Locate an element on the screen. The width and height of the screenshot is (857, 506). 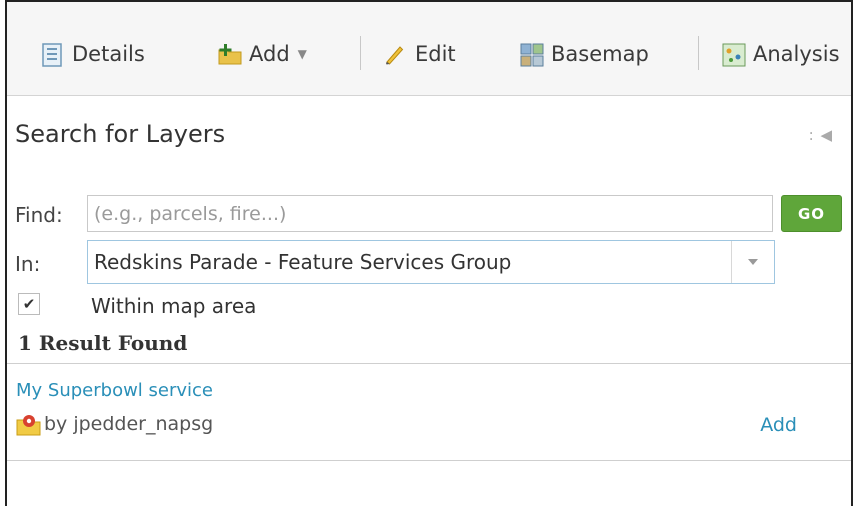
group-select-value: Redskins Parade - Feature Services Group is located at coordinates (303, 262).